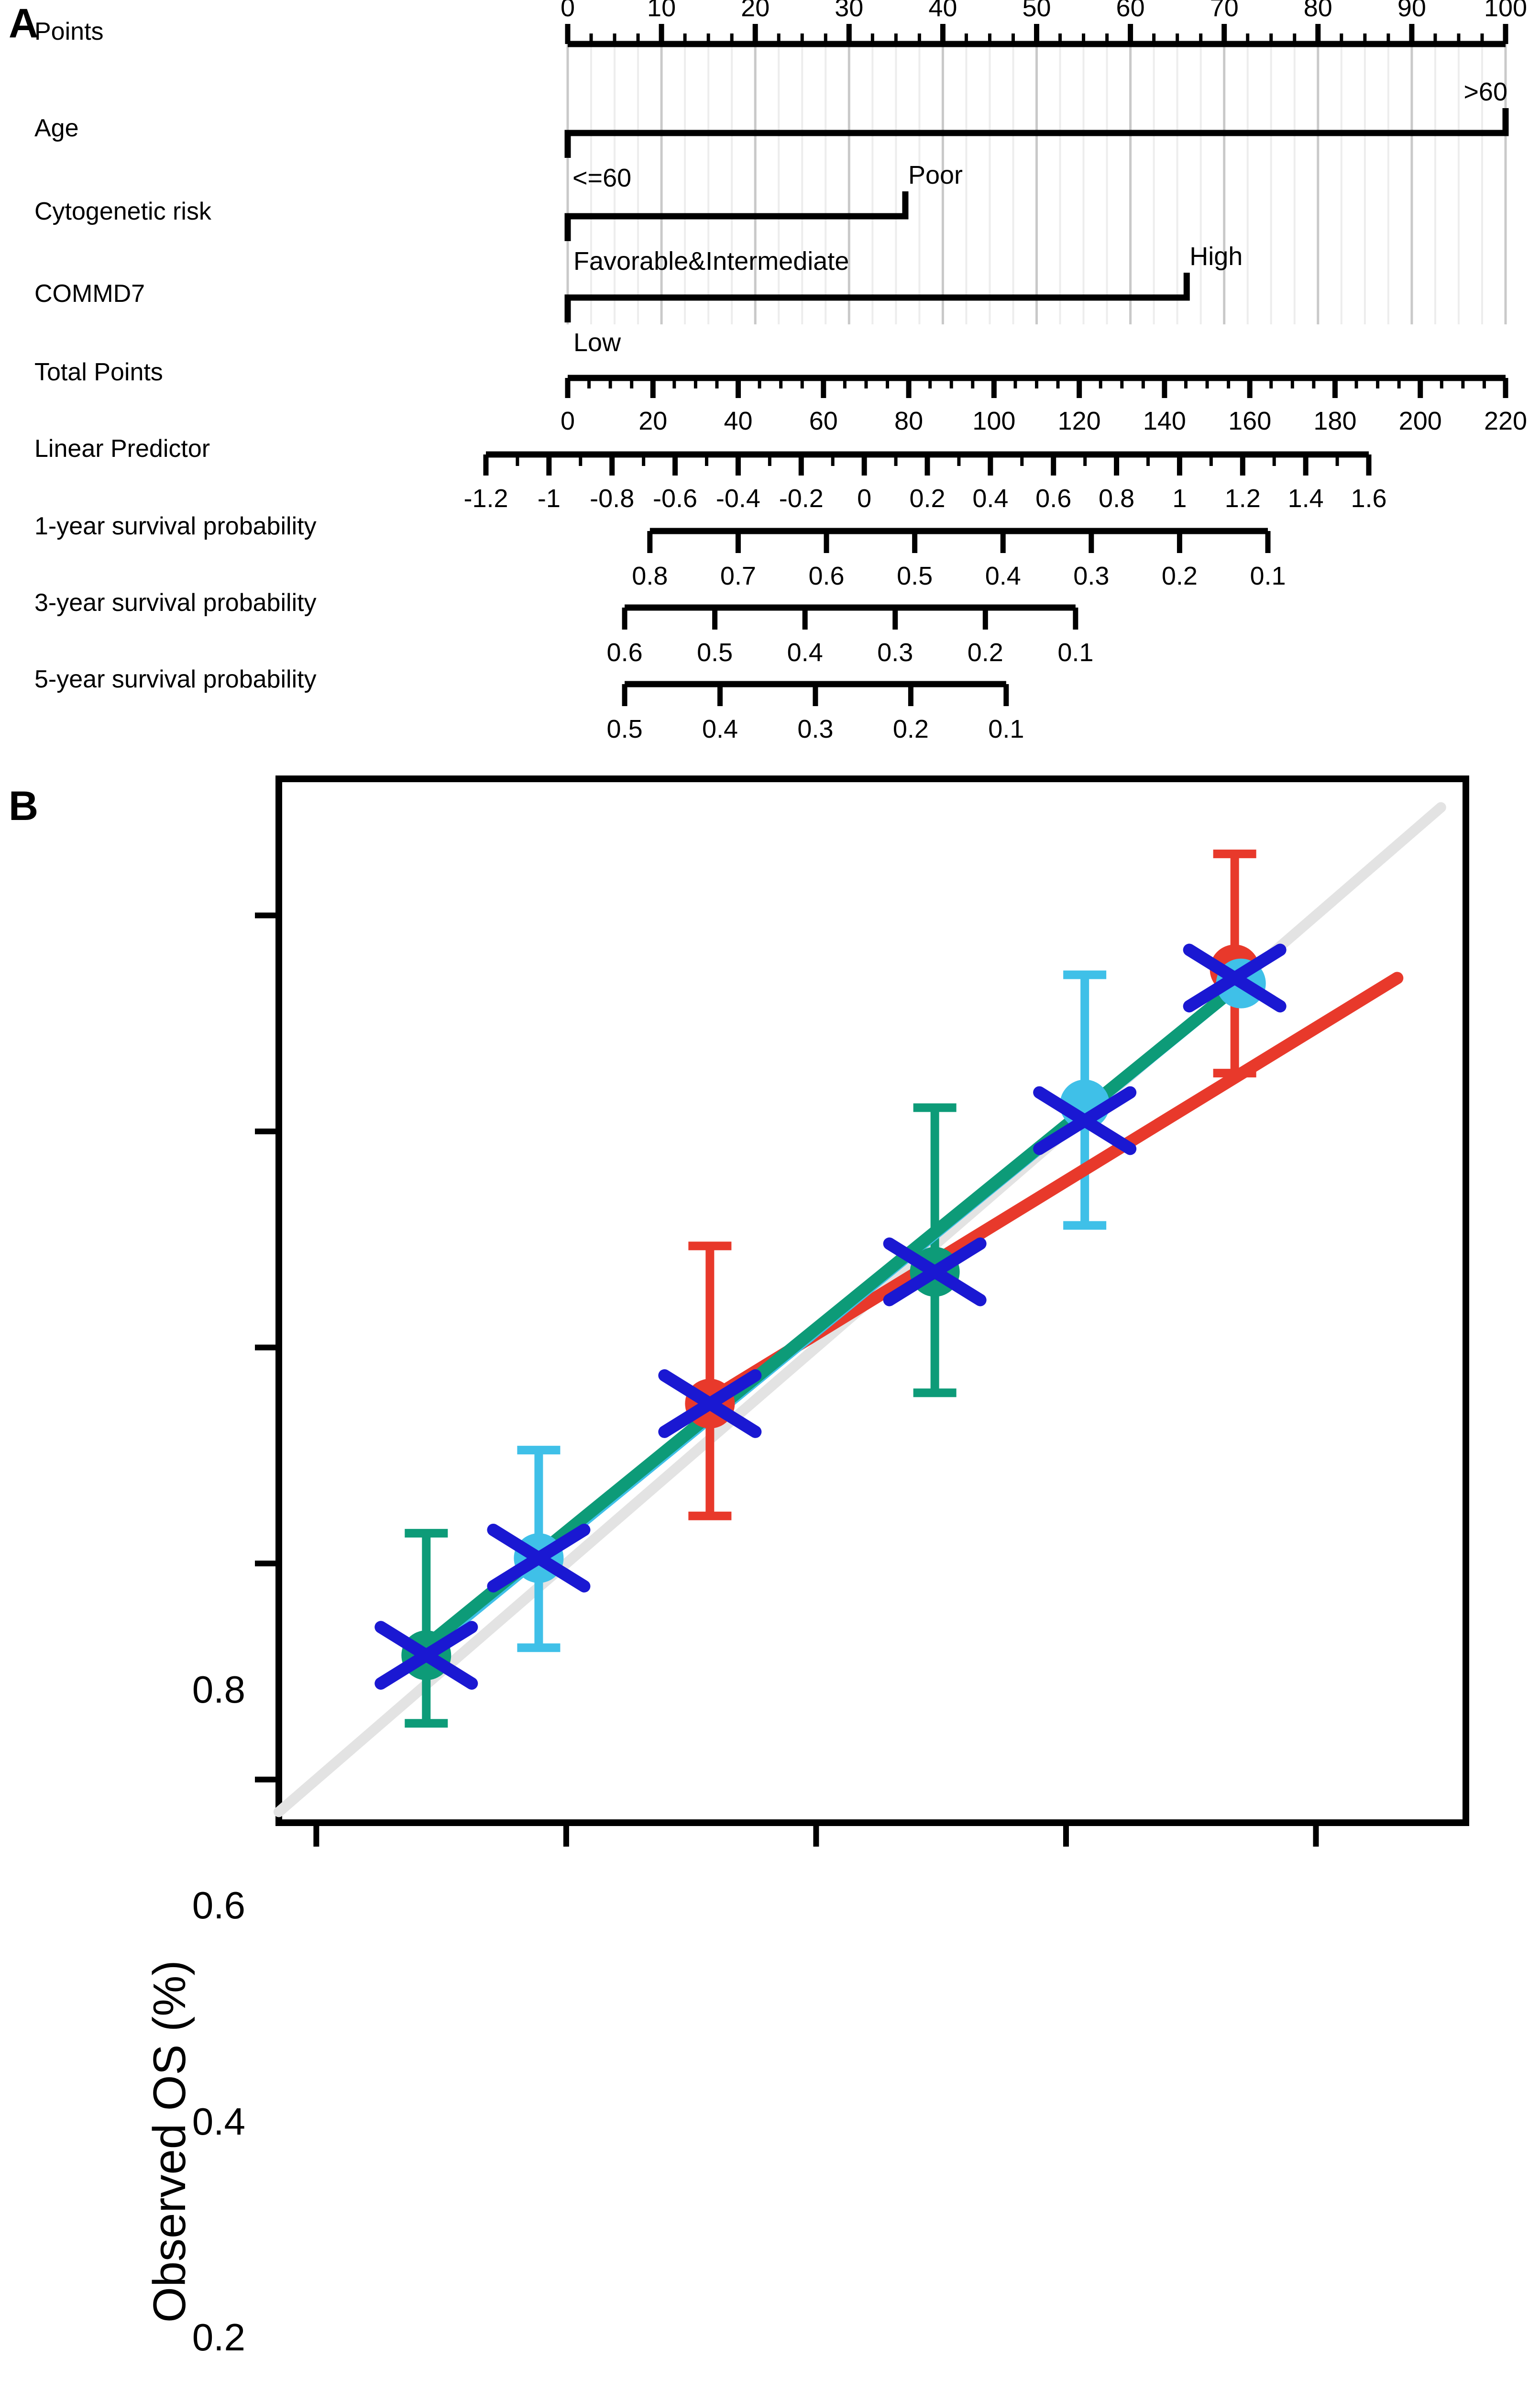 The height and width of the screenshot is (2392, 1540). What do you see at coordinates (1179, 499) in the screenshot?
I see `linear-predictor-tick-label: 1` at bounding box center [1179, 499].